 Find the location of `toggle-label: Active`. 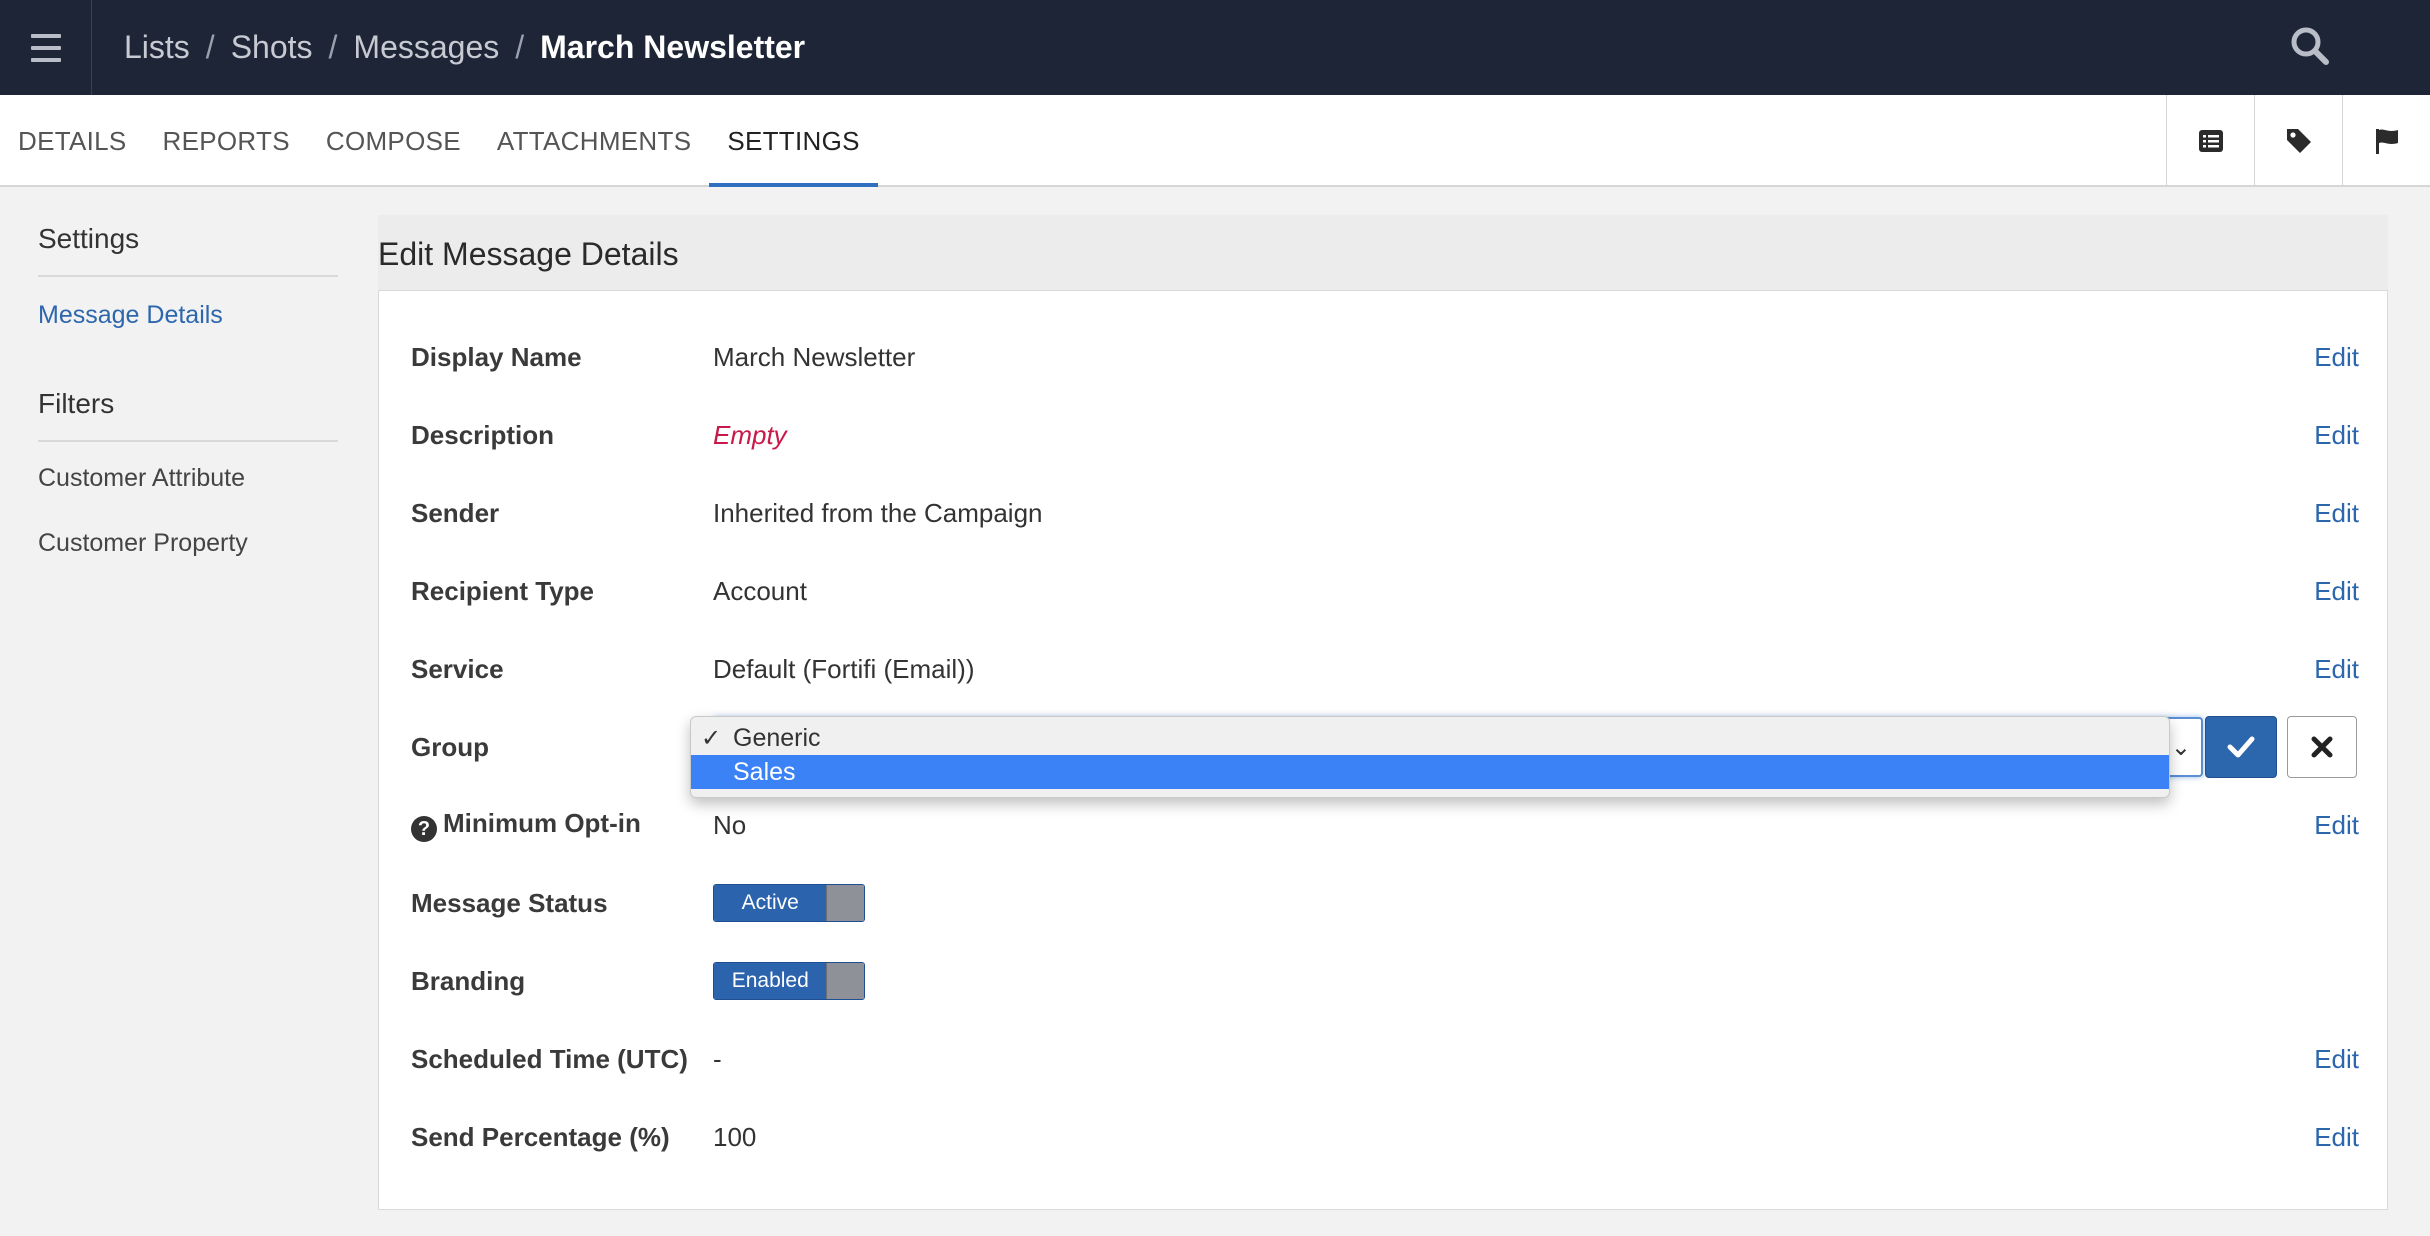

toggle-label: Active is located at coordinates (770, 903).